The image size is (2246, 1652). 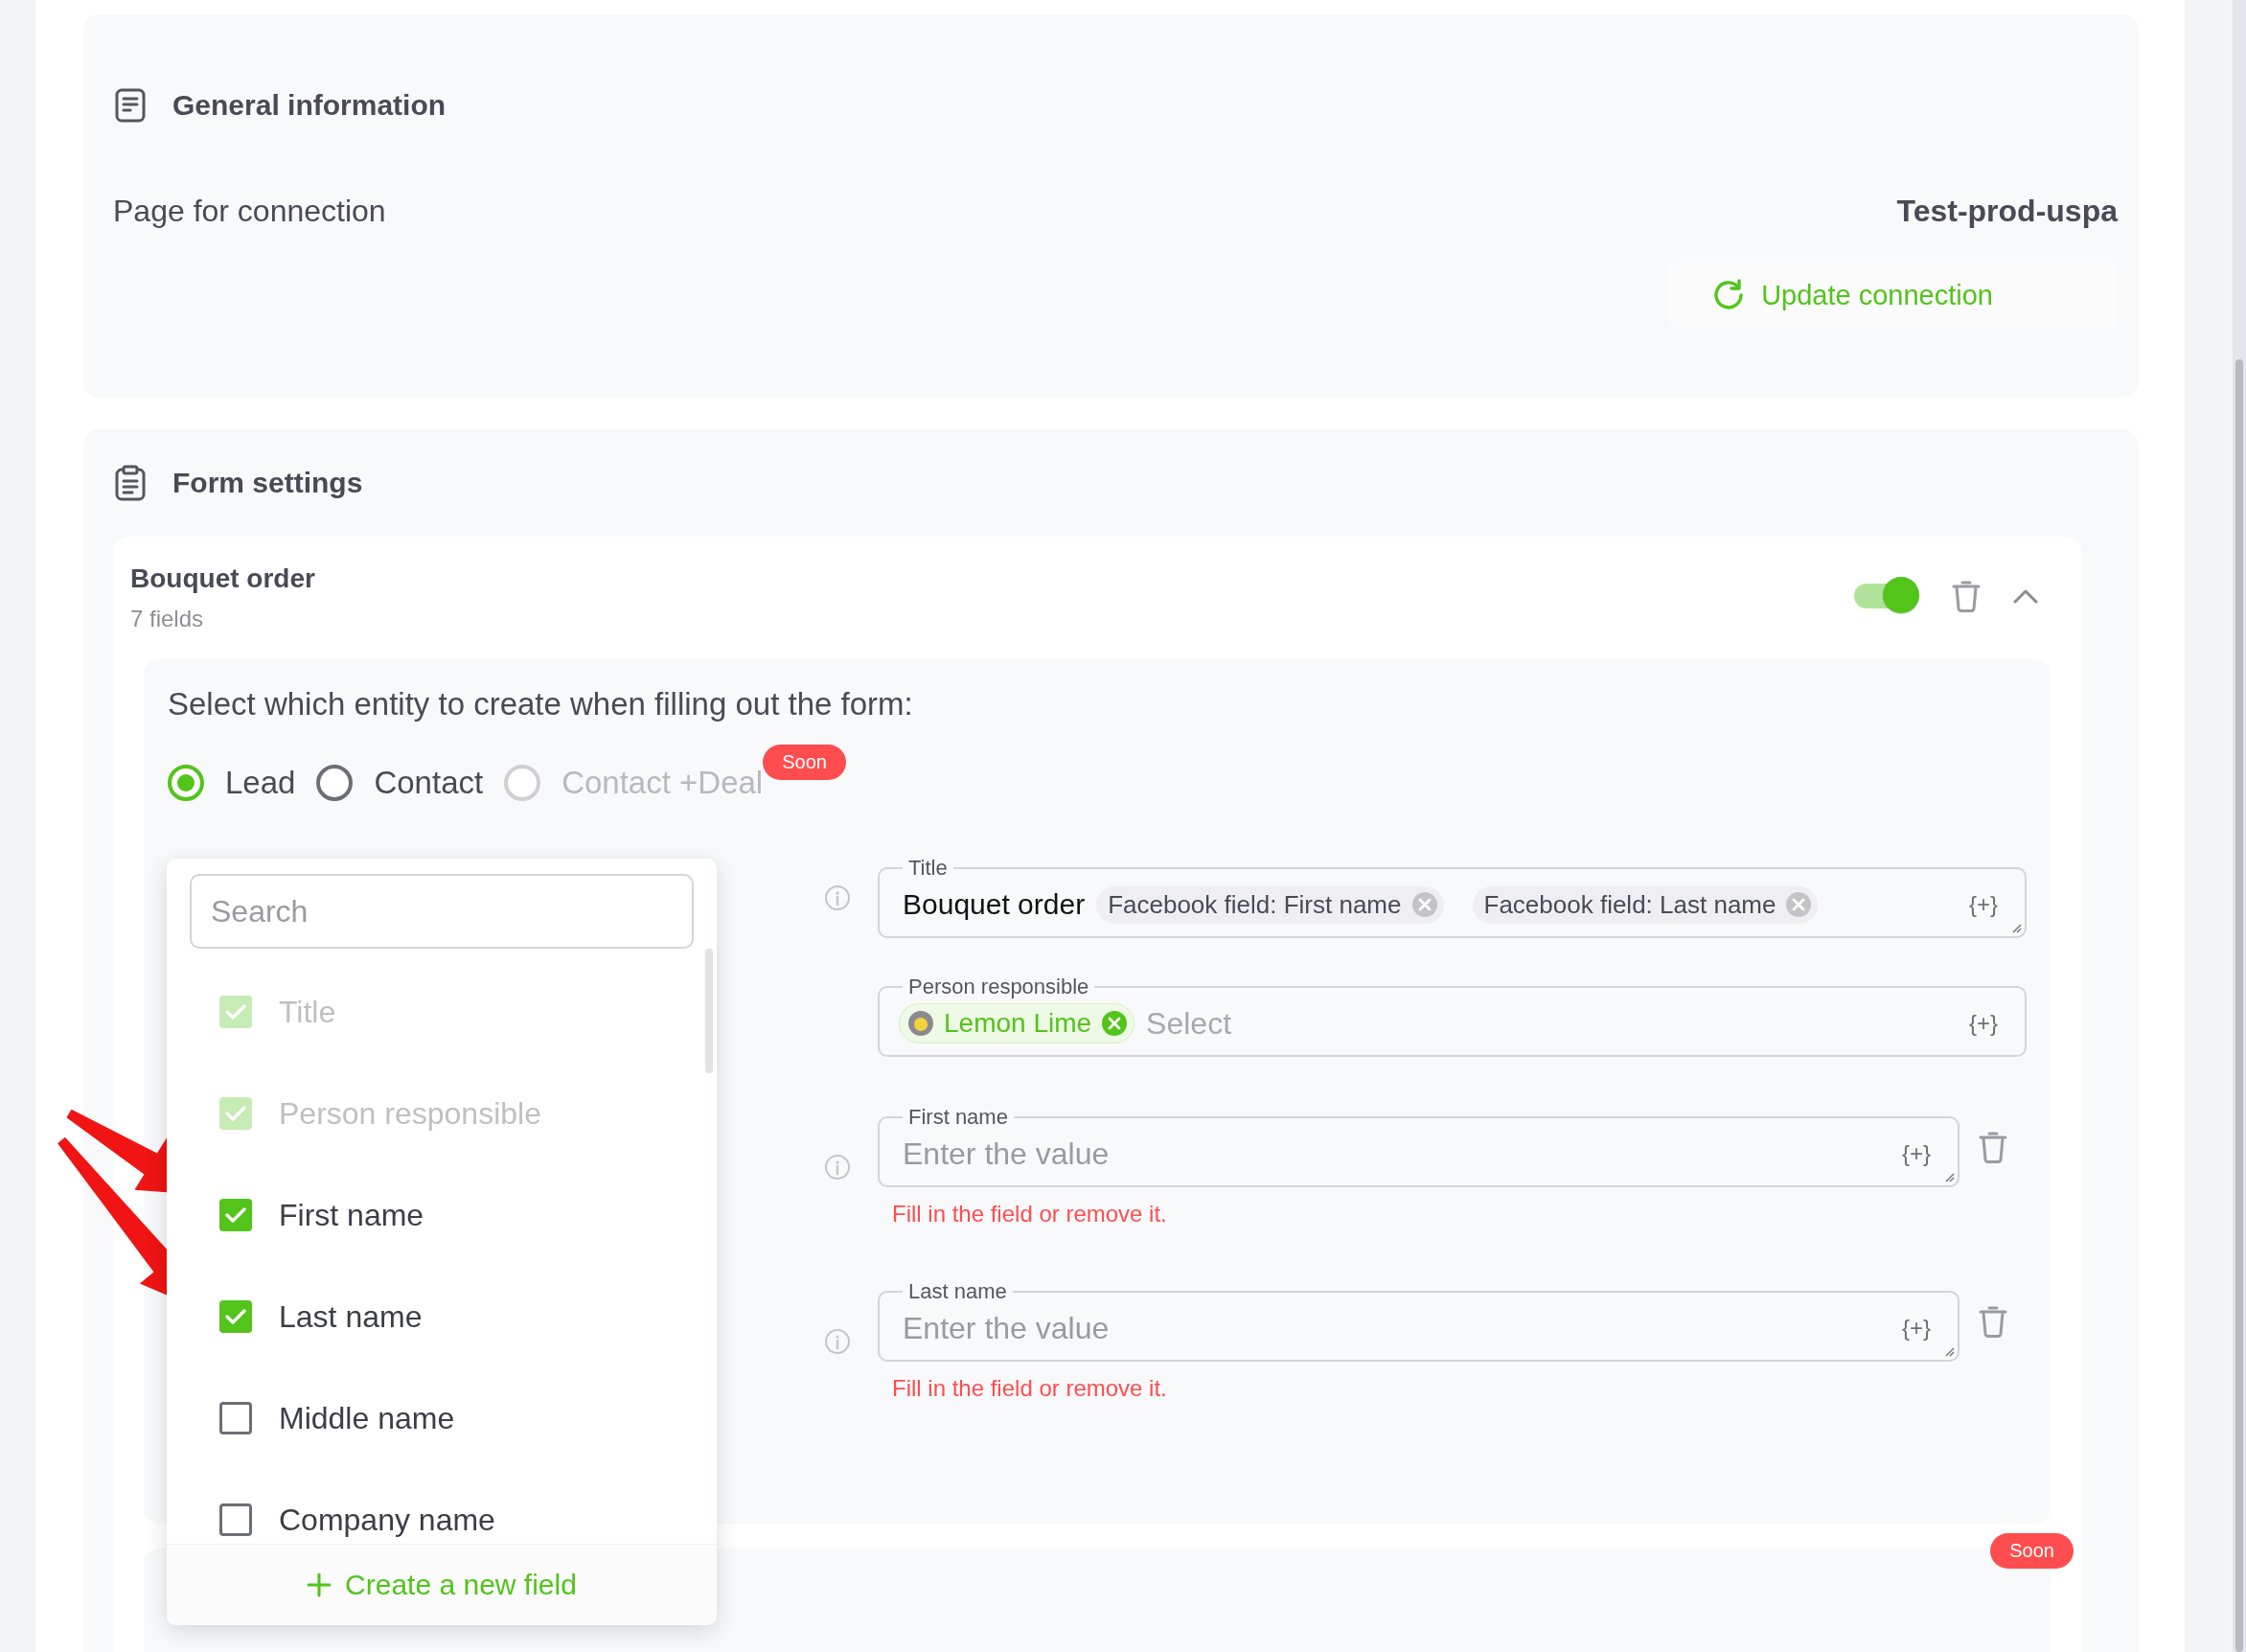 I want to click on field-label: Person responsible, so click(x=999, y=987).